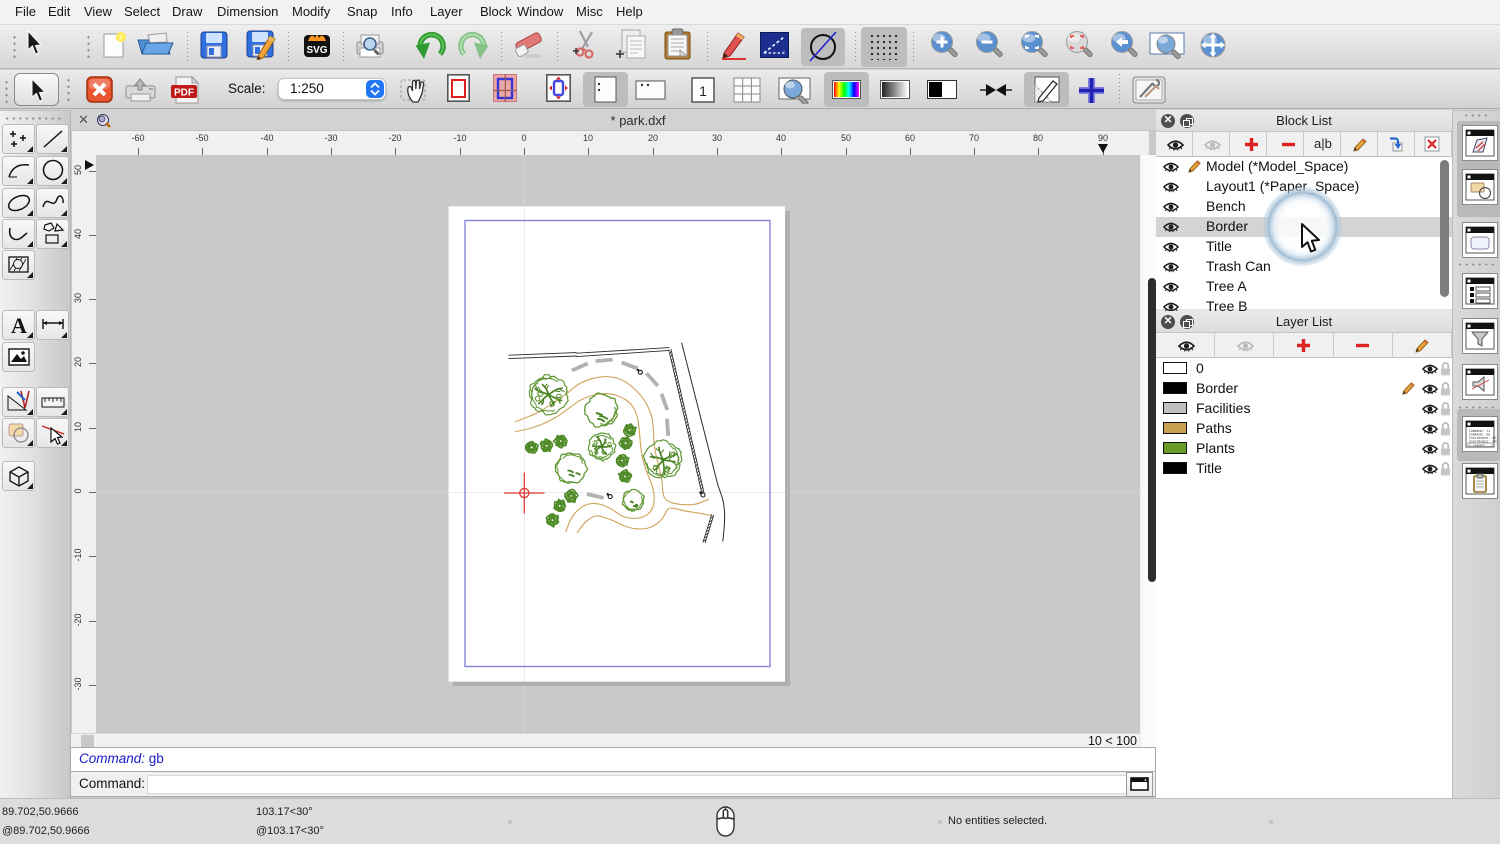 The height and width of the screenshot is (844, 1500). What do you see at coordinates (184, 93) in the screenshot?
I see `svg-text: PDF` at bounding box center [184, 93].